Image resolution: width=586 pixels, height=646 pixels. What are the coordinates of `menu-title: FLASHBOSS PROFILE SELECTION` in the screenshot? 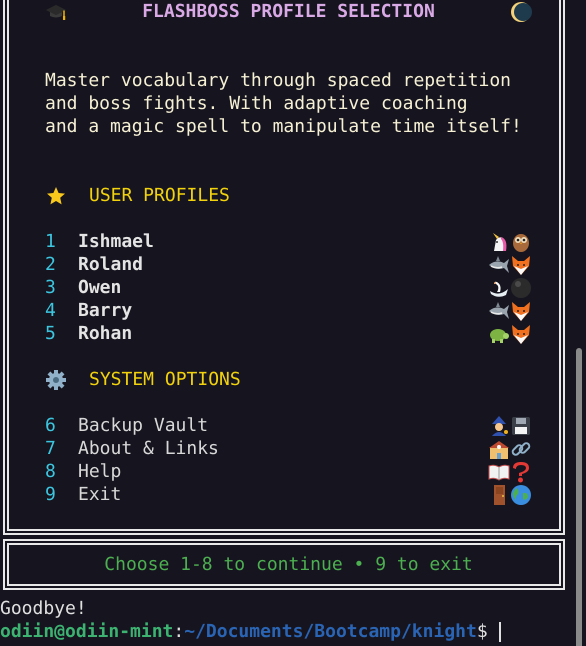 It's located at (288, 11).